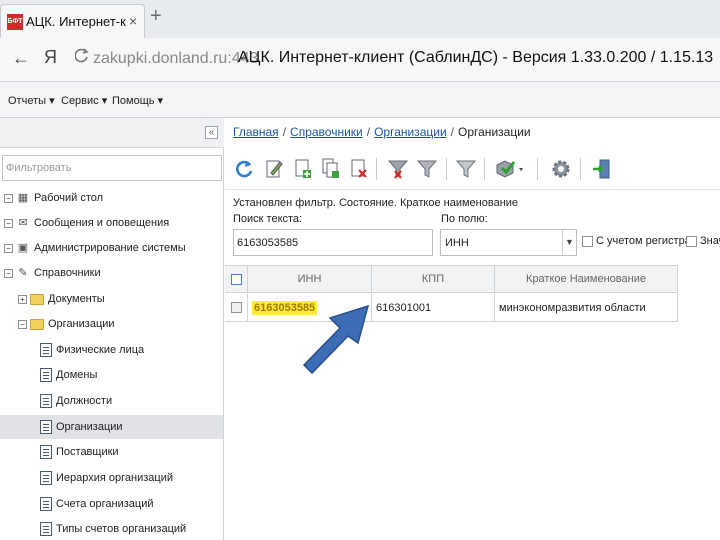 This screenshot has height=540, width=720. I want to click on annotation-arrow-icon, so click(336, 339).